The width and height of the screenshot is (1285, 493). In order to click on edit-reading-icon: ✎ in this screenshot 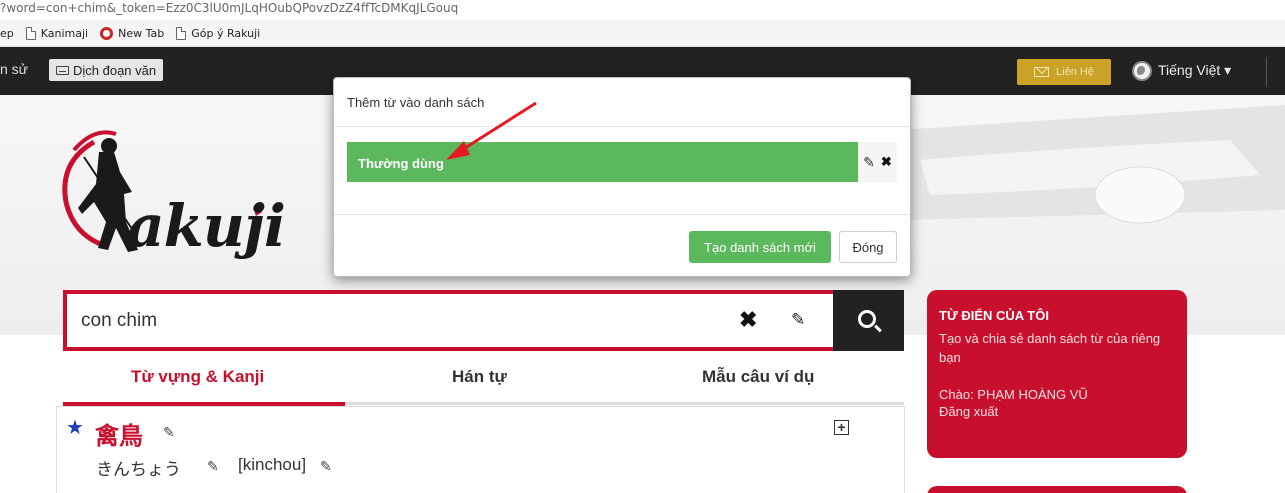, I will do `click(213, 466)`.